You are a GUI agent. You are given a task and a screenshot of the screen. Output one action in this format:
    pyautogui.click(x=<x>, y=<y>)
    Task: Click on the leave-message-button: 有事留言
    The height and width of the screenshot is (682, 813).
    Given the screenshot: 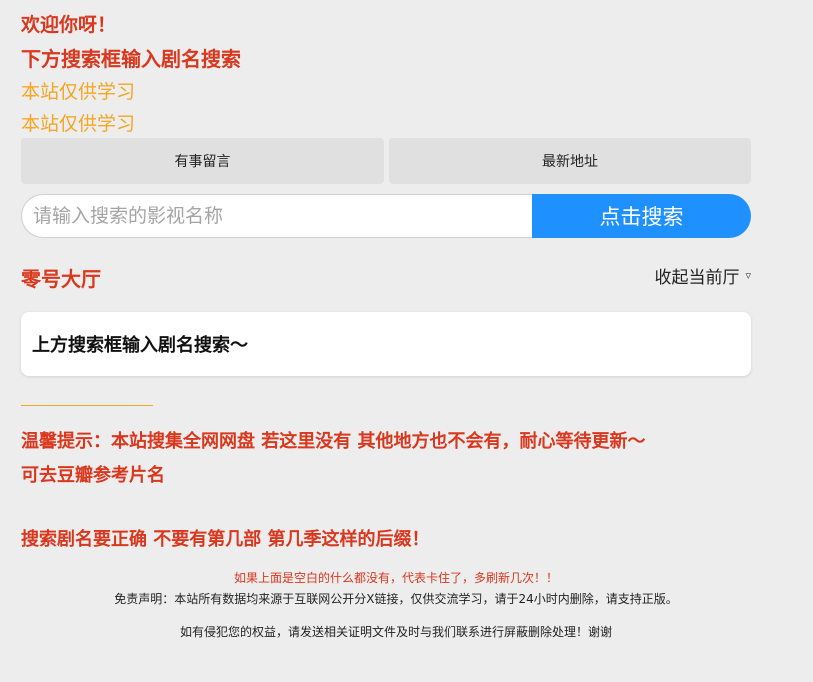 What is the action you would take?
    pyautogui.click(x=202, y=161)
    